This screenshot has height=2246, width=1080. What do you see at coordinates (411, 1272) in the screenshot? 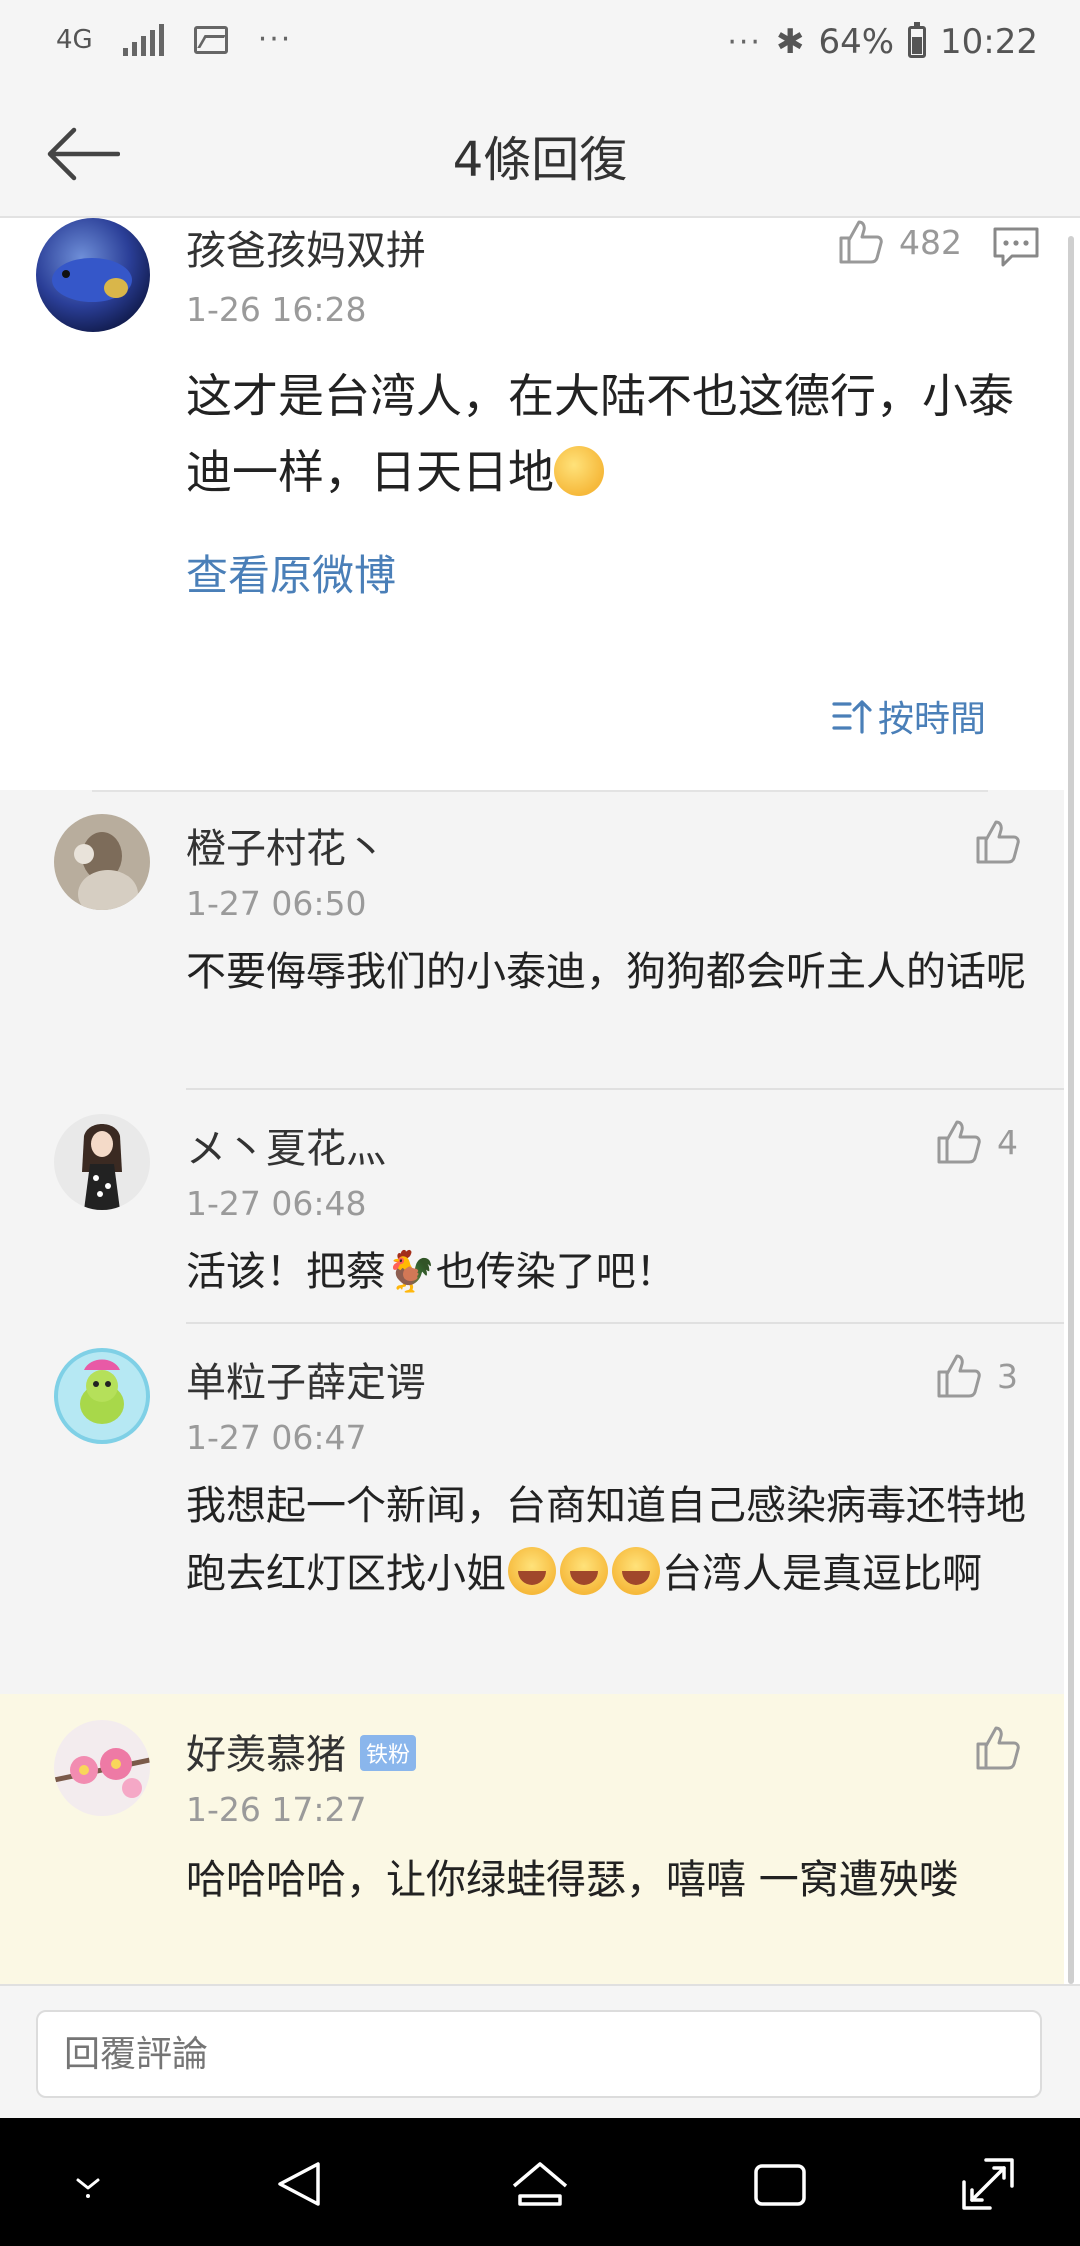
I see `chicken-emoji: 🐓` at bounding box center [411, 1272].